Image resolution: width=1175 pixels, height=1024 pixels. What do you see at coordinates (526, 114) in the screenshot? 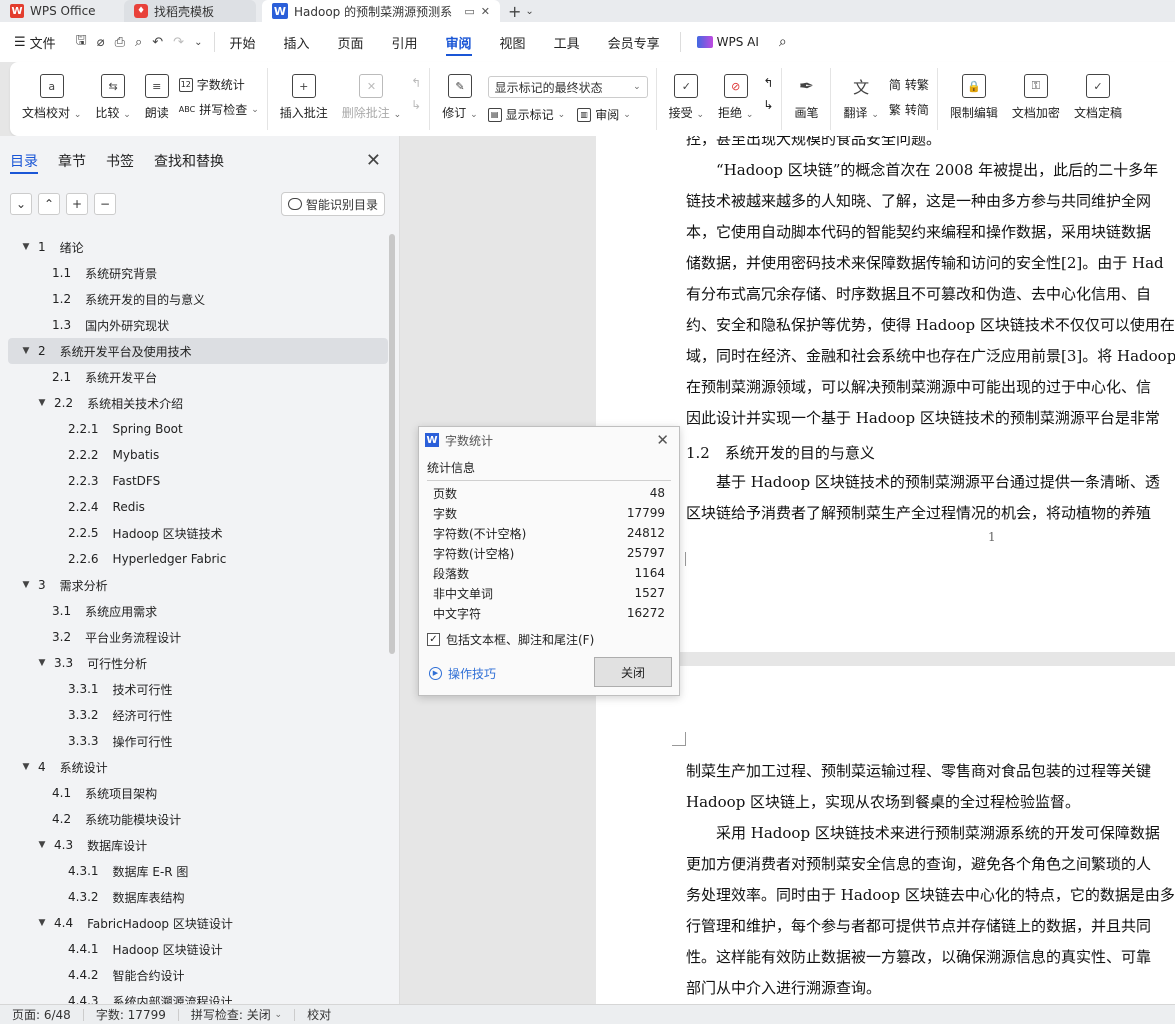
I see `show-markup-button: ▤ 显示标记 ⌄` at bounding box center [526, 114].